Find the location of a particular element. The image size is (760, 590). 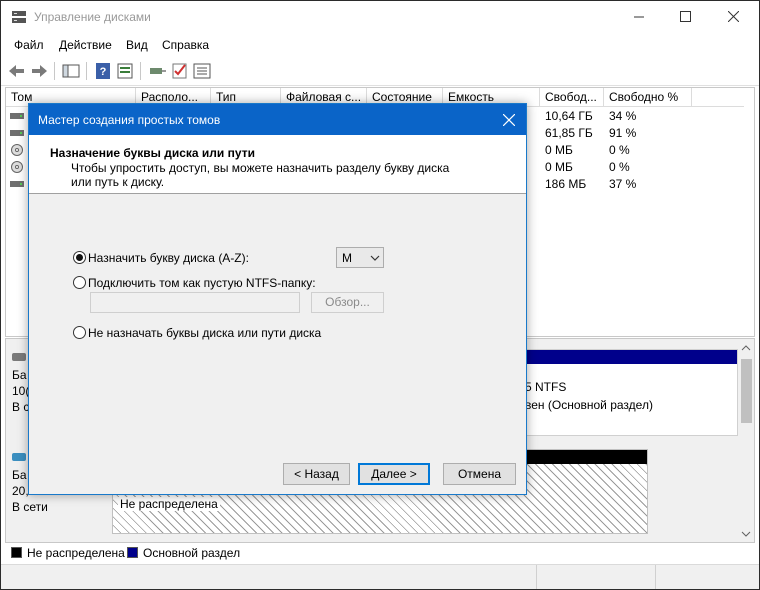

close-button is located at coordinates (733, 17).